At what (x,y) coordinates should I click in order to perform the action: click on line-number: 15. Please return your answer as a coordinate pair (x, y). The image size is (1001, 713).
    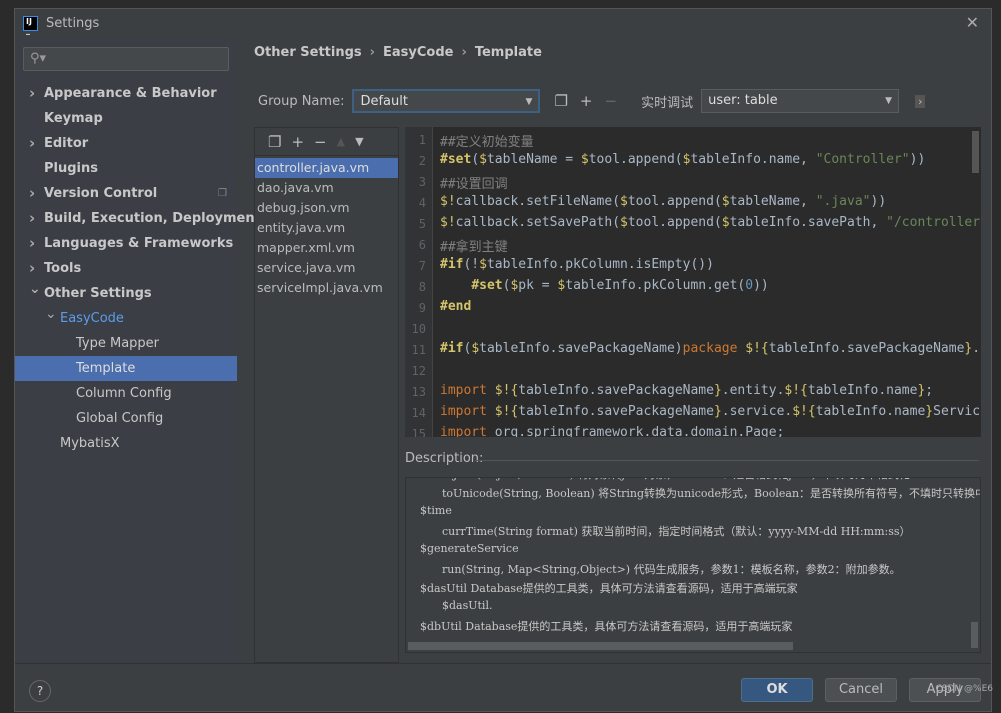
    Looking at the image, I should click on (418, 432).